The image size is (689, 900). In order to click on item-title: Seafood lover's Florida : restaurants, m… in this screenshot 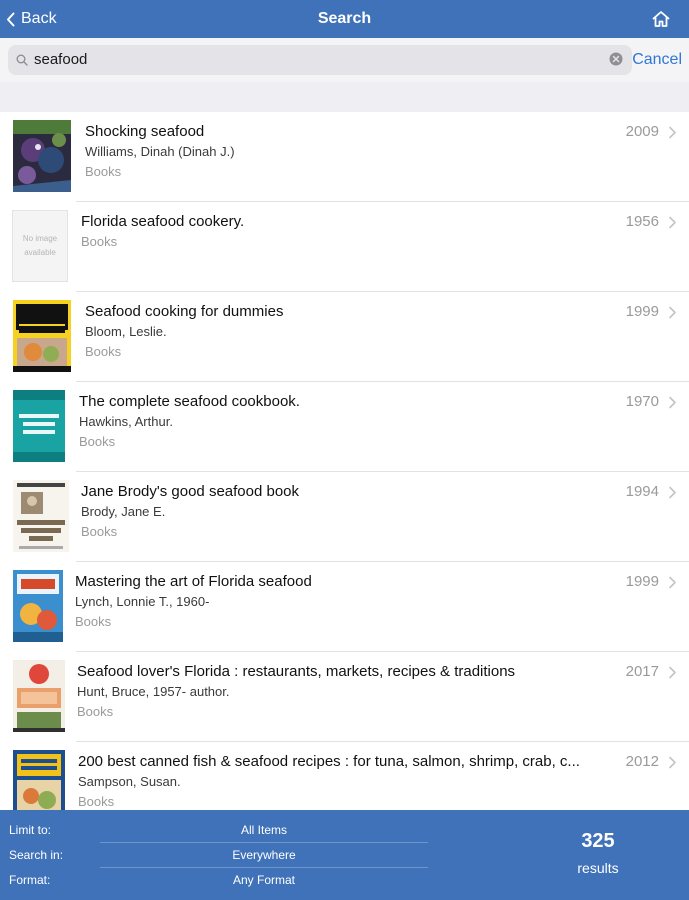, I will do `click(296, 671)`.